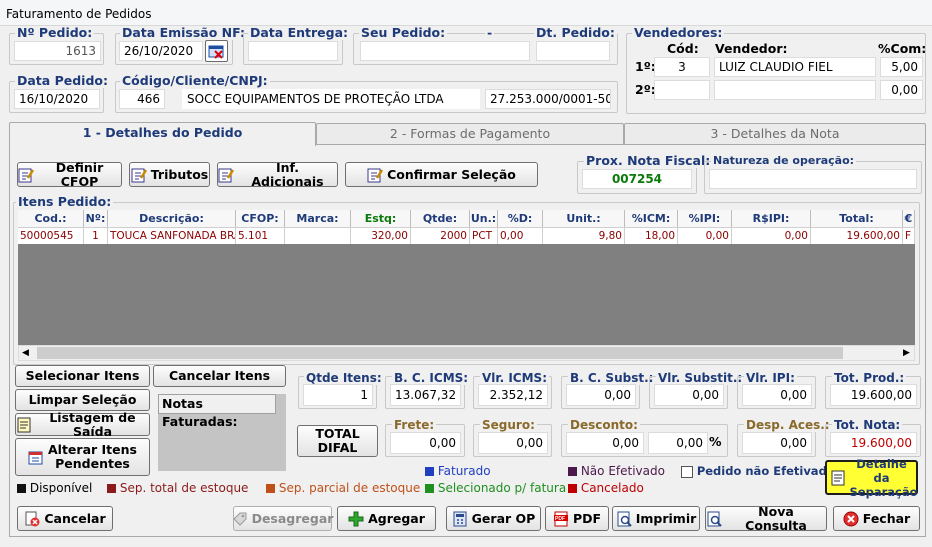 The width and height of the screenshot is (932, 547). I want to click on data-entrega-field, so click(293, 51).